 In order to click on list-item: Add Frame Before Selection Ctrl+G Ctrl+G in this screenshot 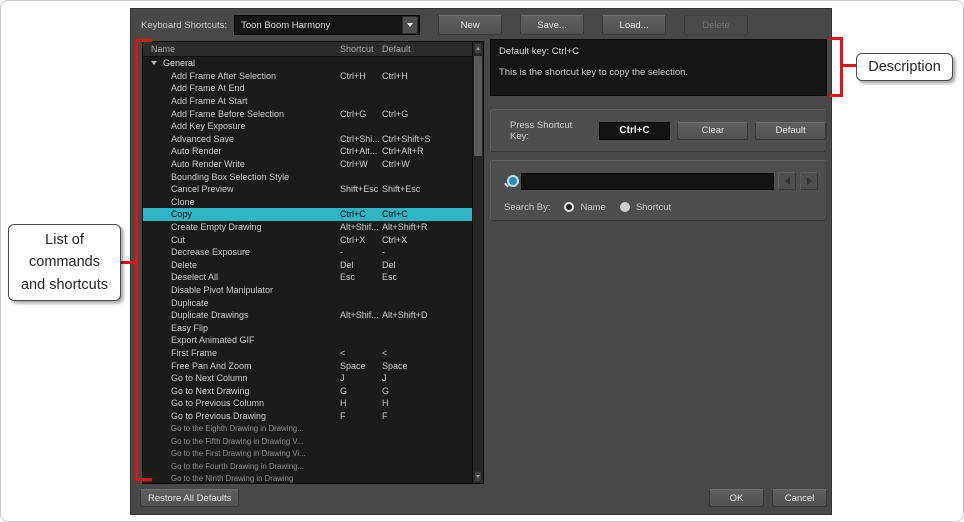, I will do `click(307, 113)`.